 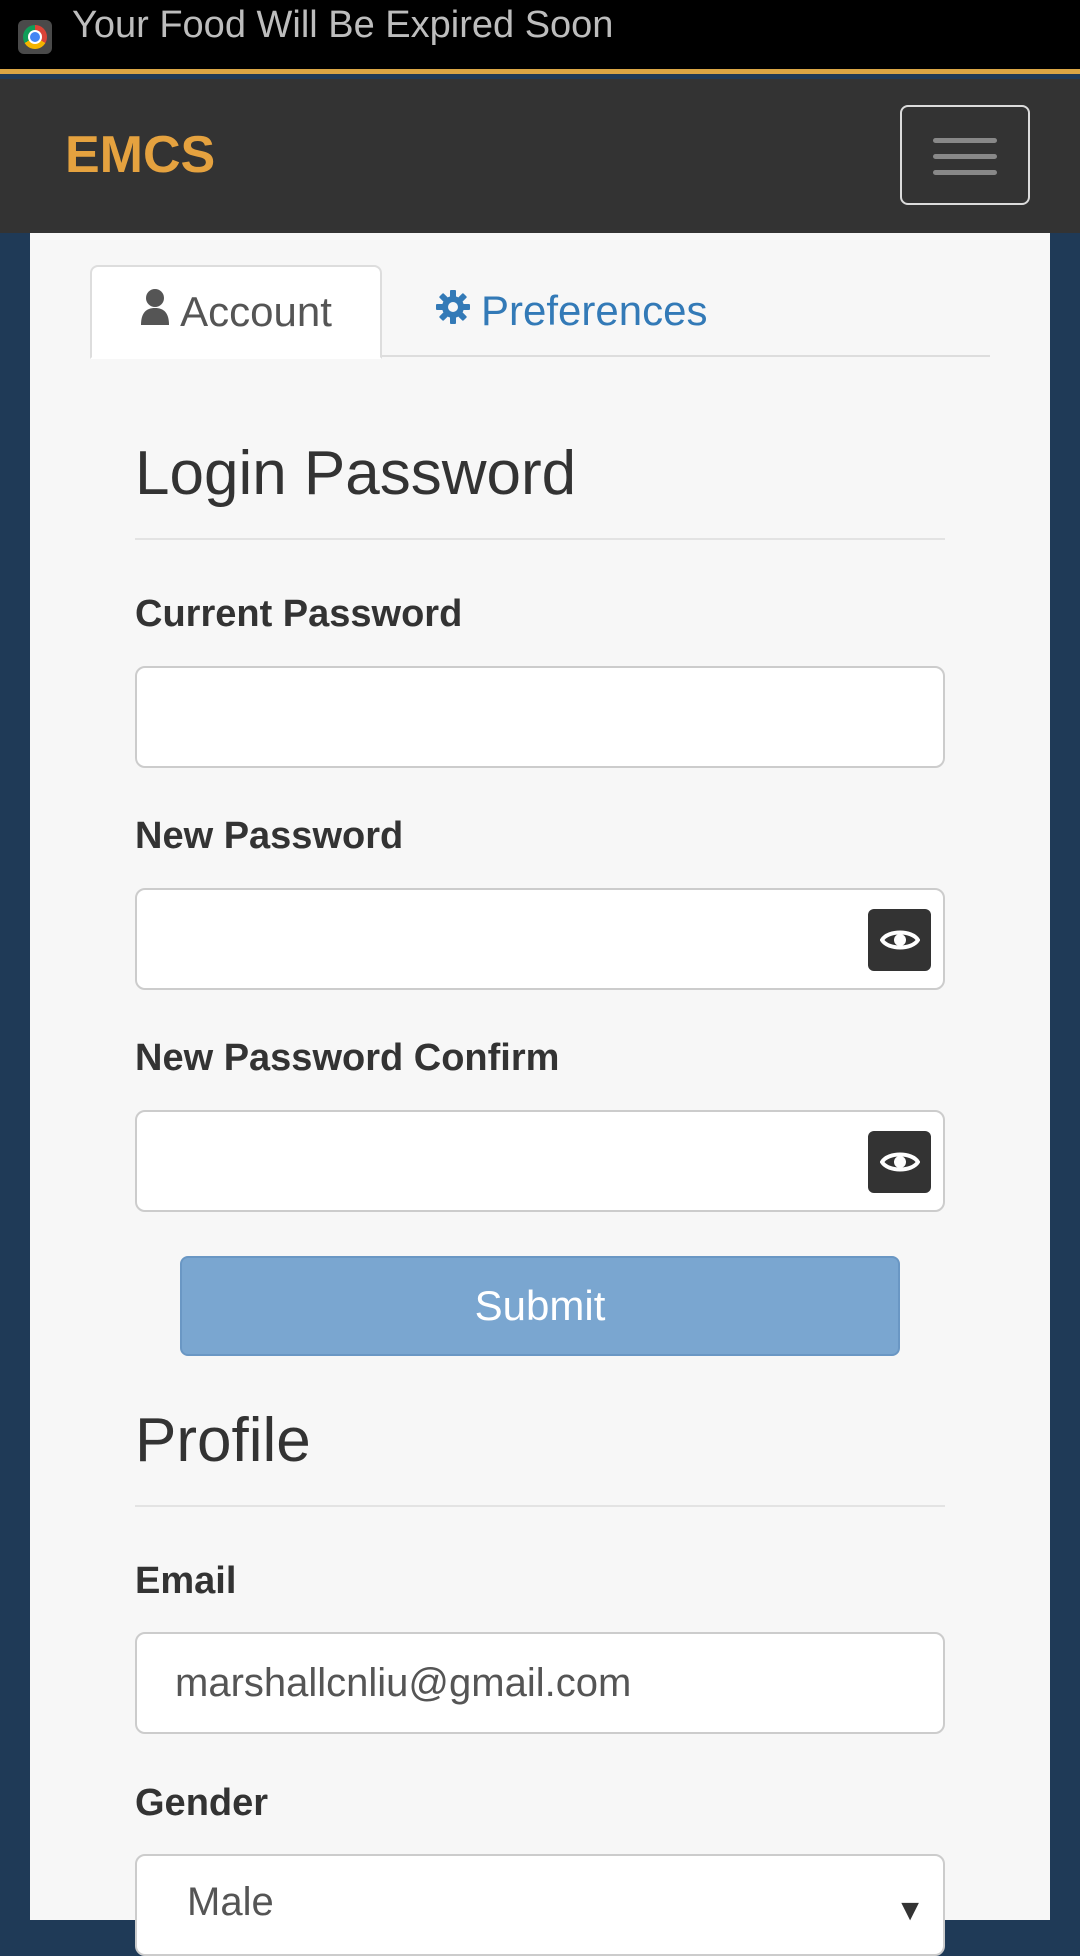 I want to click on gender-selected-value: Male, so click(x=230, y=1902).